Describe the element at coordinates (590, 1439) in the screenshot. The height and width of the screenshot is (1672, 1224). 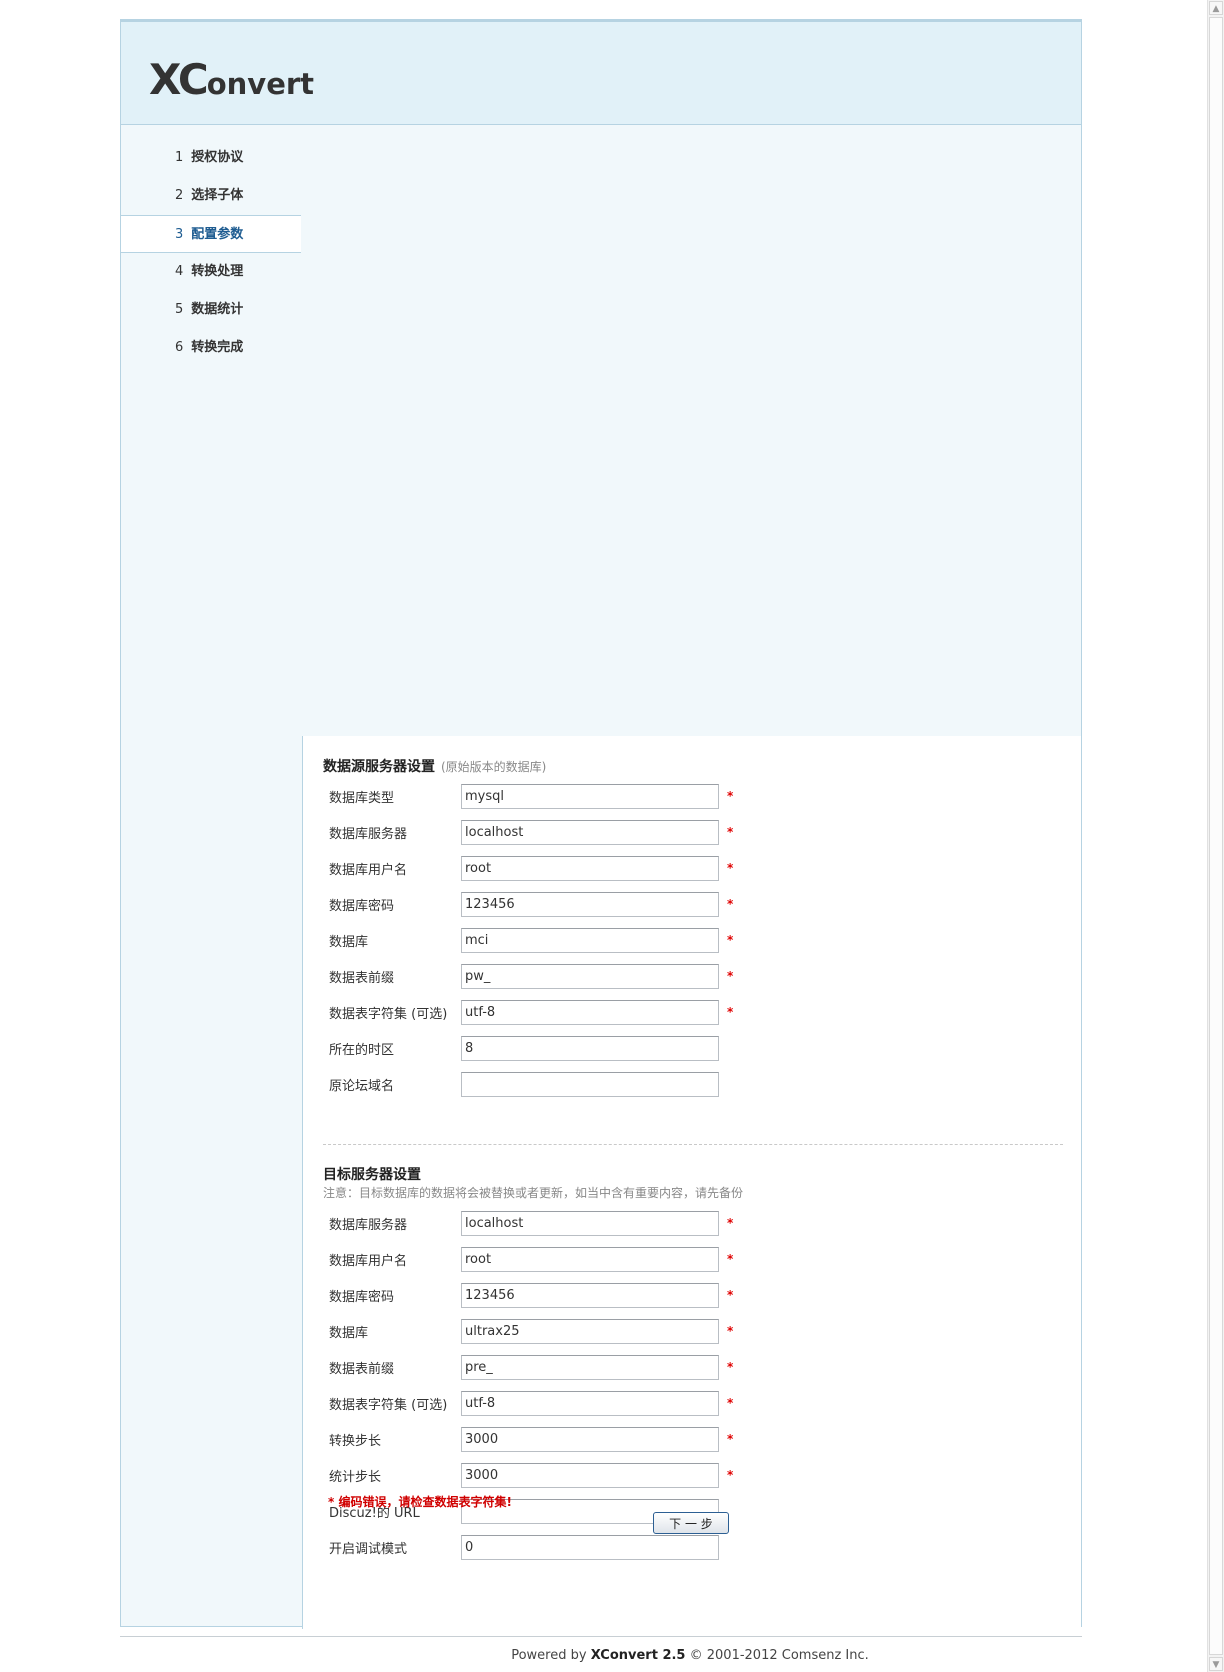
I see `target-convert-step-input` at that location.